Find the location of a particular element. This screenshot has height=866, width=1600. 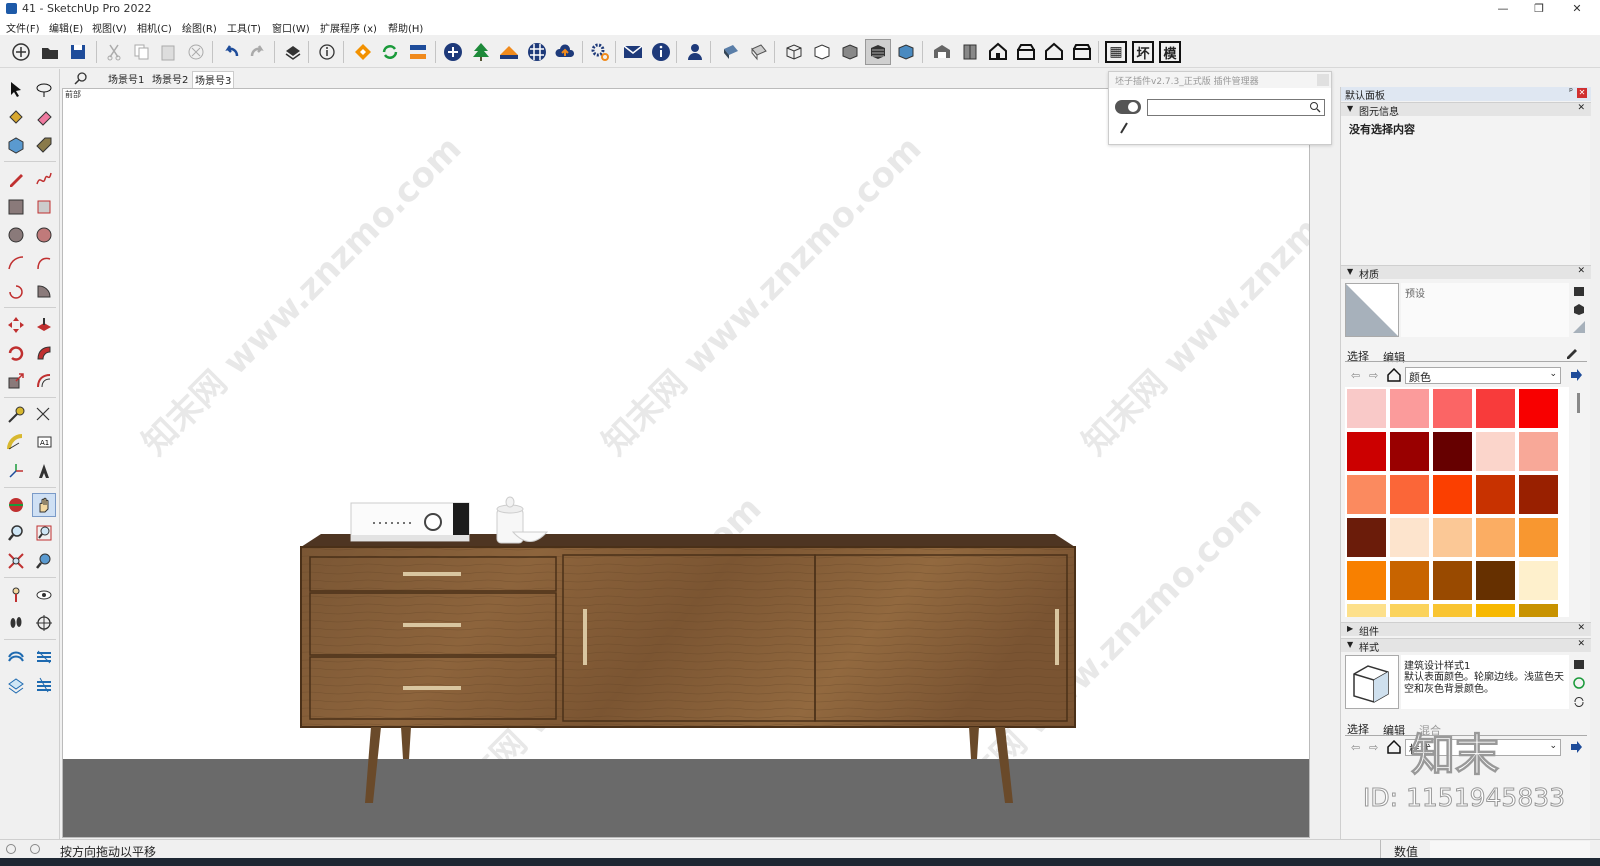

close-button: ✕ is located at coordinates (1577, 9).